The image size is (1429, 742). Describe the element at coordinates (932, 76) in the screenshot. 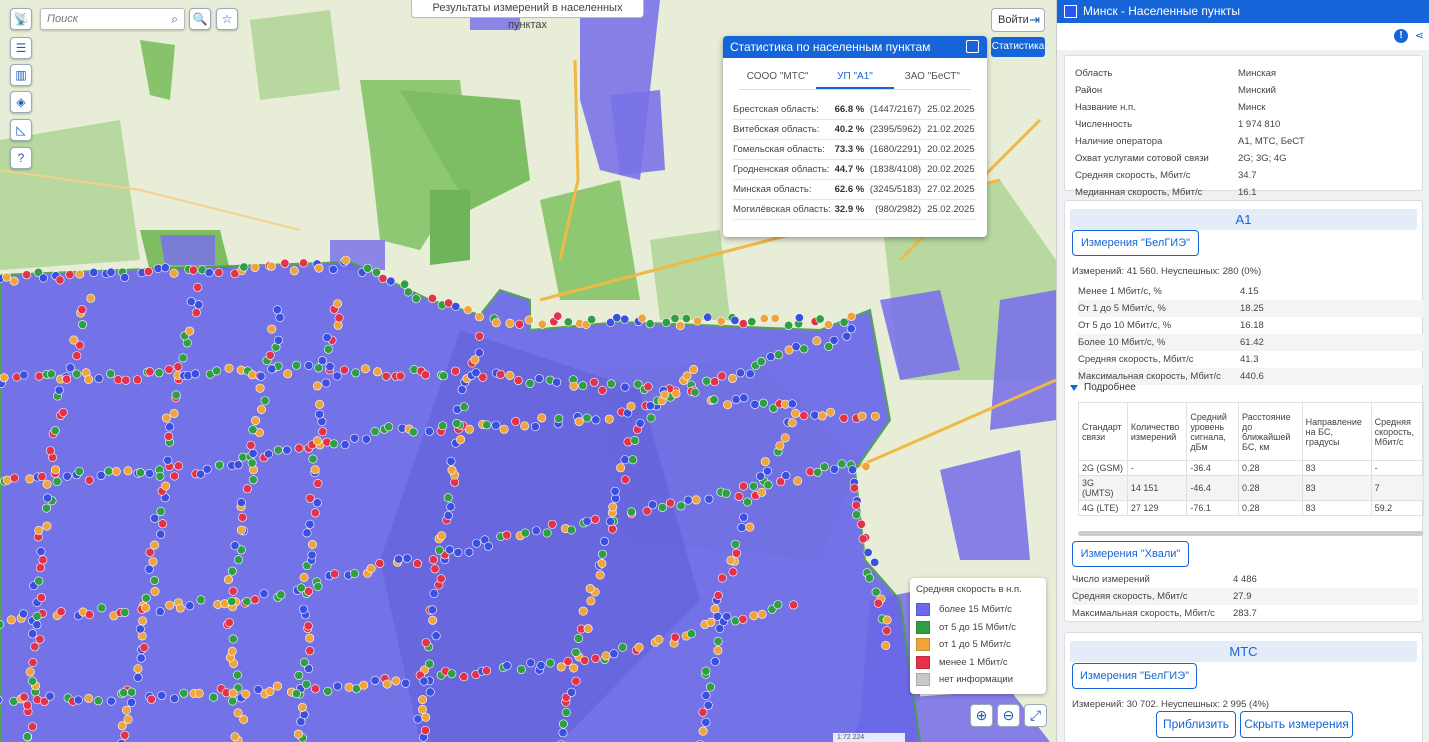

I see `tab-best: ЗАО "БеСТ"` at that location.